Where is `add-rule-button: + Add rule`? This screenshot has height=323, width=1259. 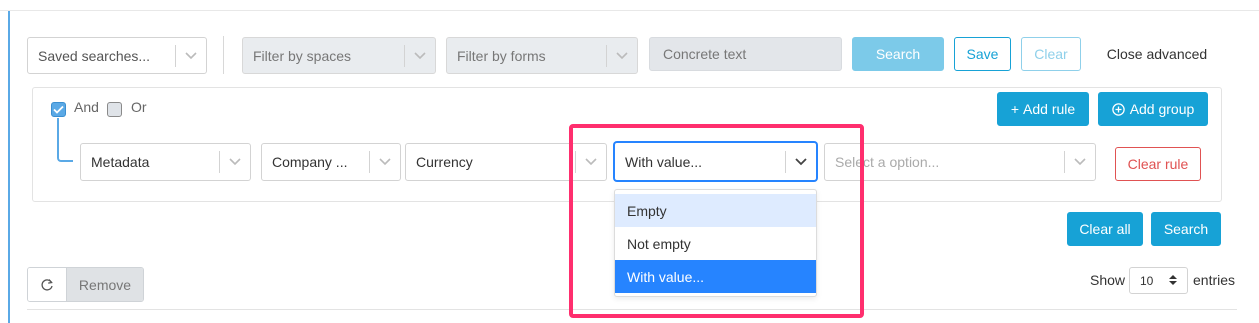 add-rule-button: + Add rule is located at coordinates (1043, 109).